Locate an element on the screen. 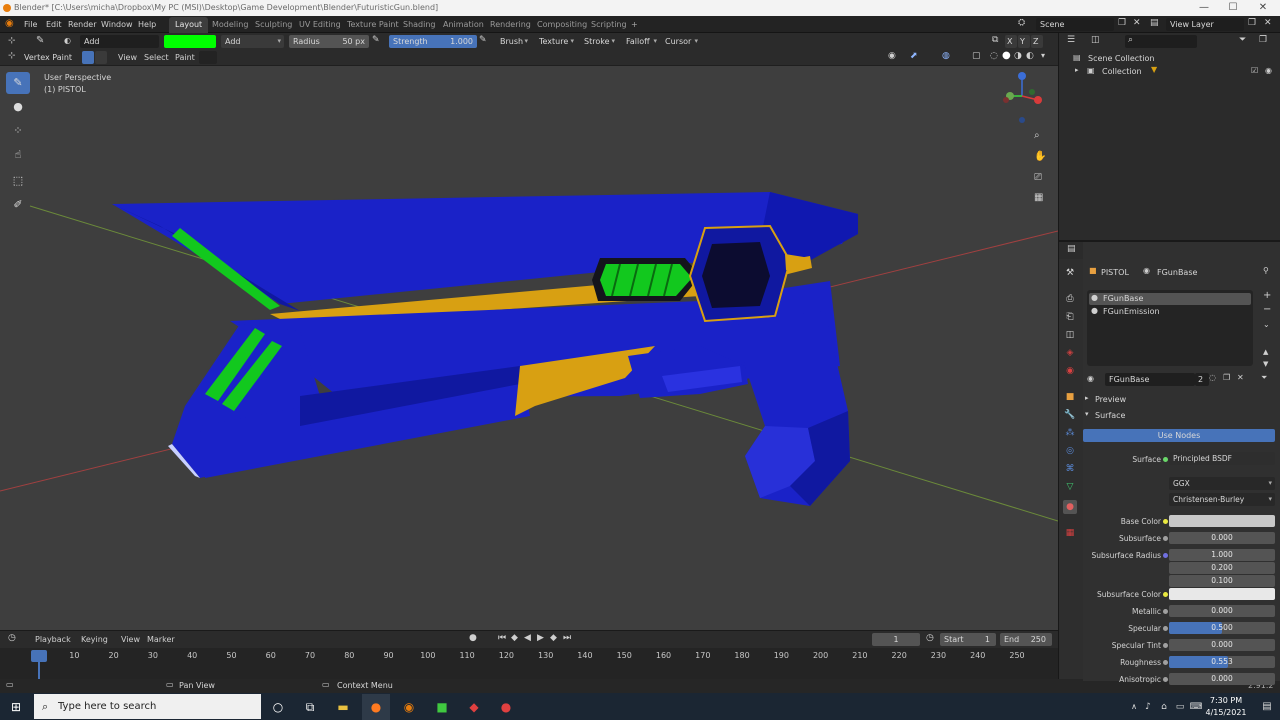 This screenshot has width=1280, height=720. material-users-count: 2 is located at coordinates (1202, 379).